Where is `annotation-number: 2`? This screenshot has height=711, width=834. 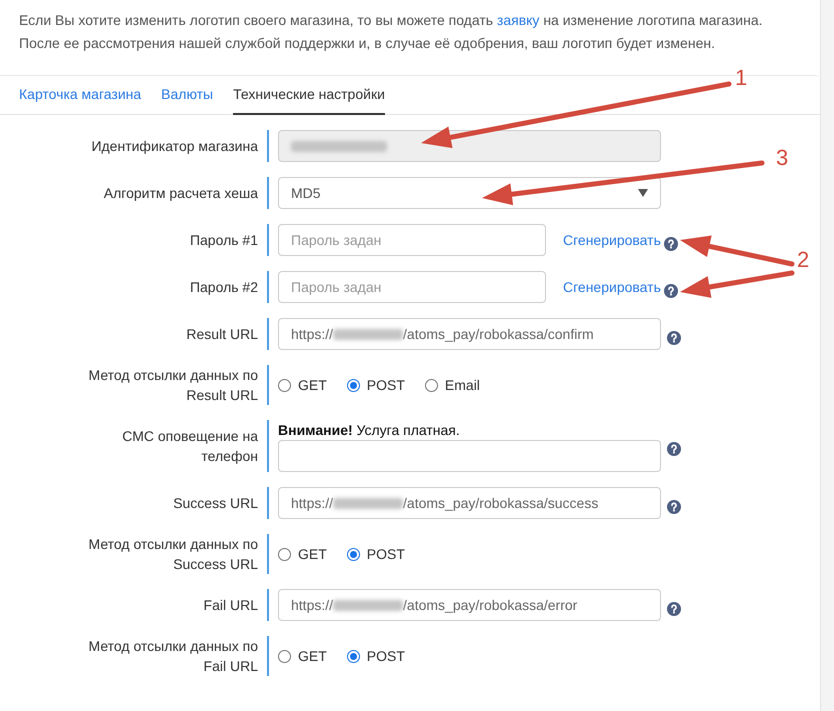 annotation-number: 2 is located at coordinates (803, 260).